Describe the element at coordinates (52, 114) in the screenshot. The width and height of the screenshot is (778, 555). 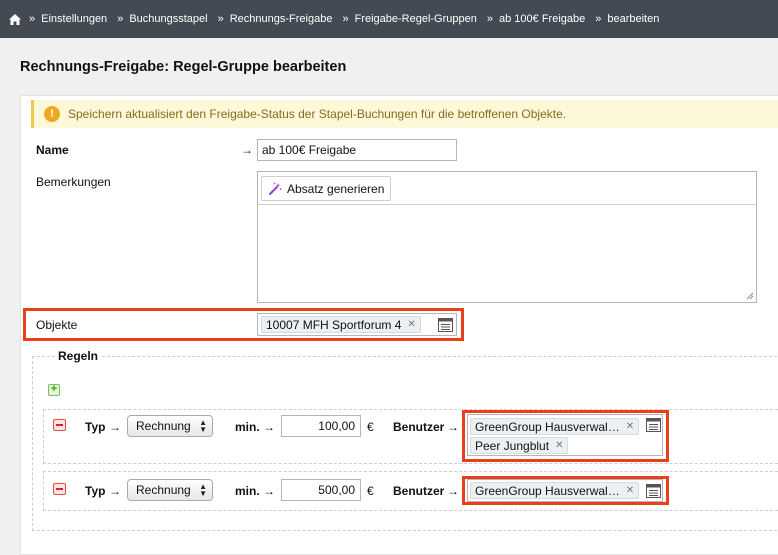
I see `warning-icon: !` at that location.